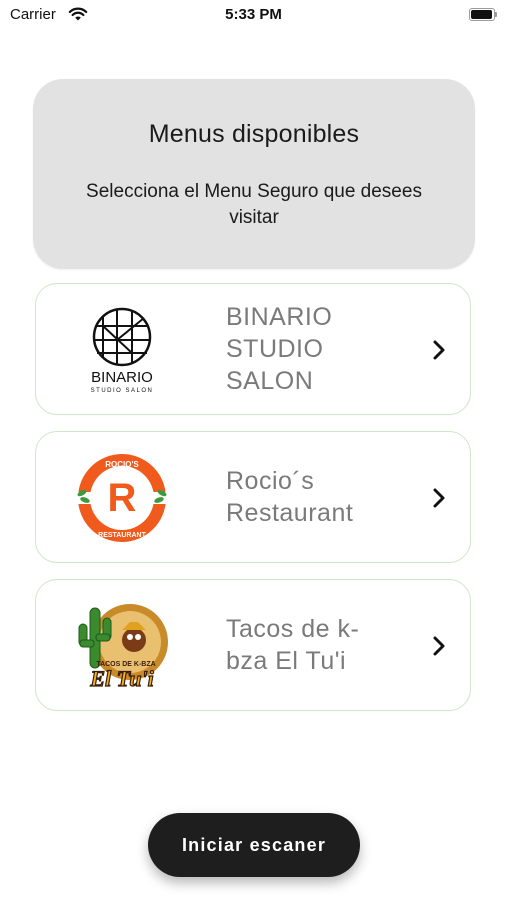 The height and width of the screenshot is (900, 507). Describe the element at coordinates (254, 134) in the screenshot. I see `page-title: Menus disponibles` at that location.